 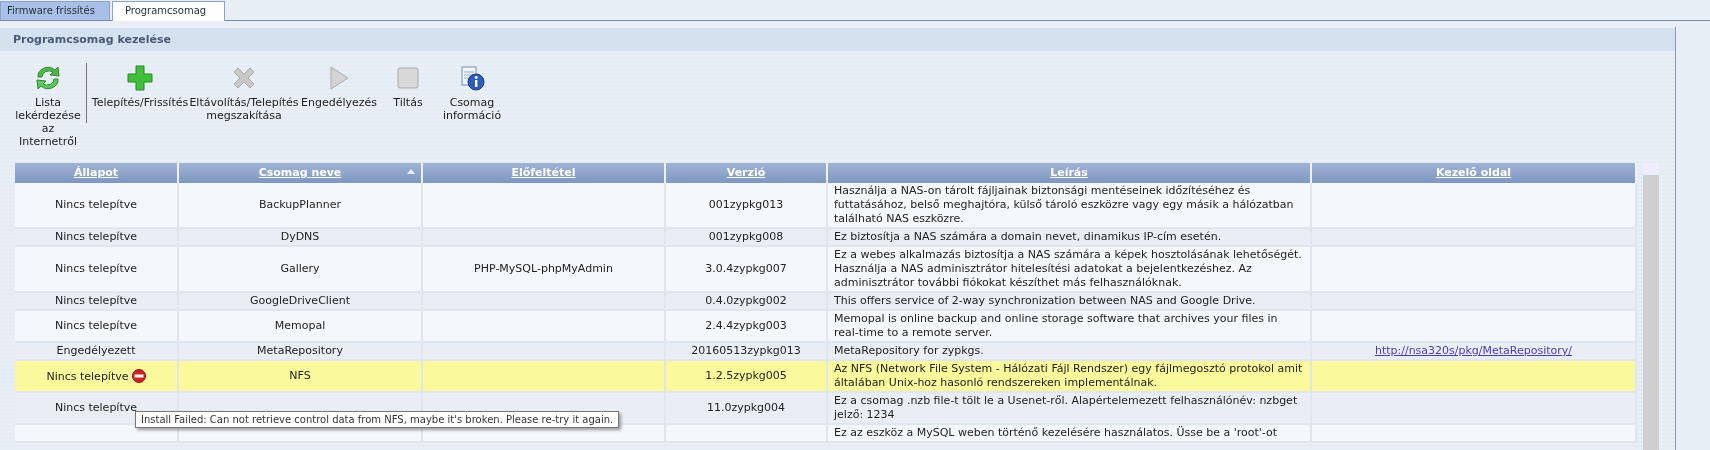 I want to click on toolbar-button: Telepítés/Frissítés, so click(x=140, y=86).